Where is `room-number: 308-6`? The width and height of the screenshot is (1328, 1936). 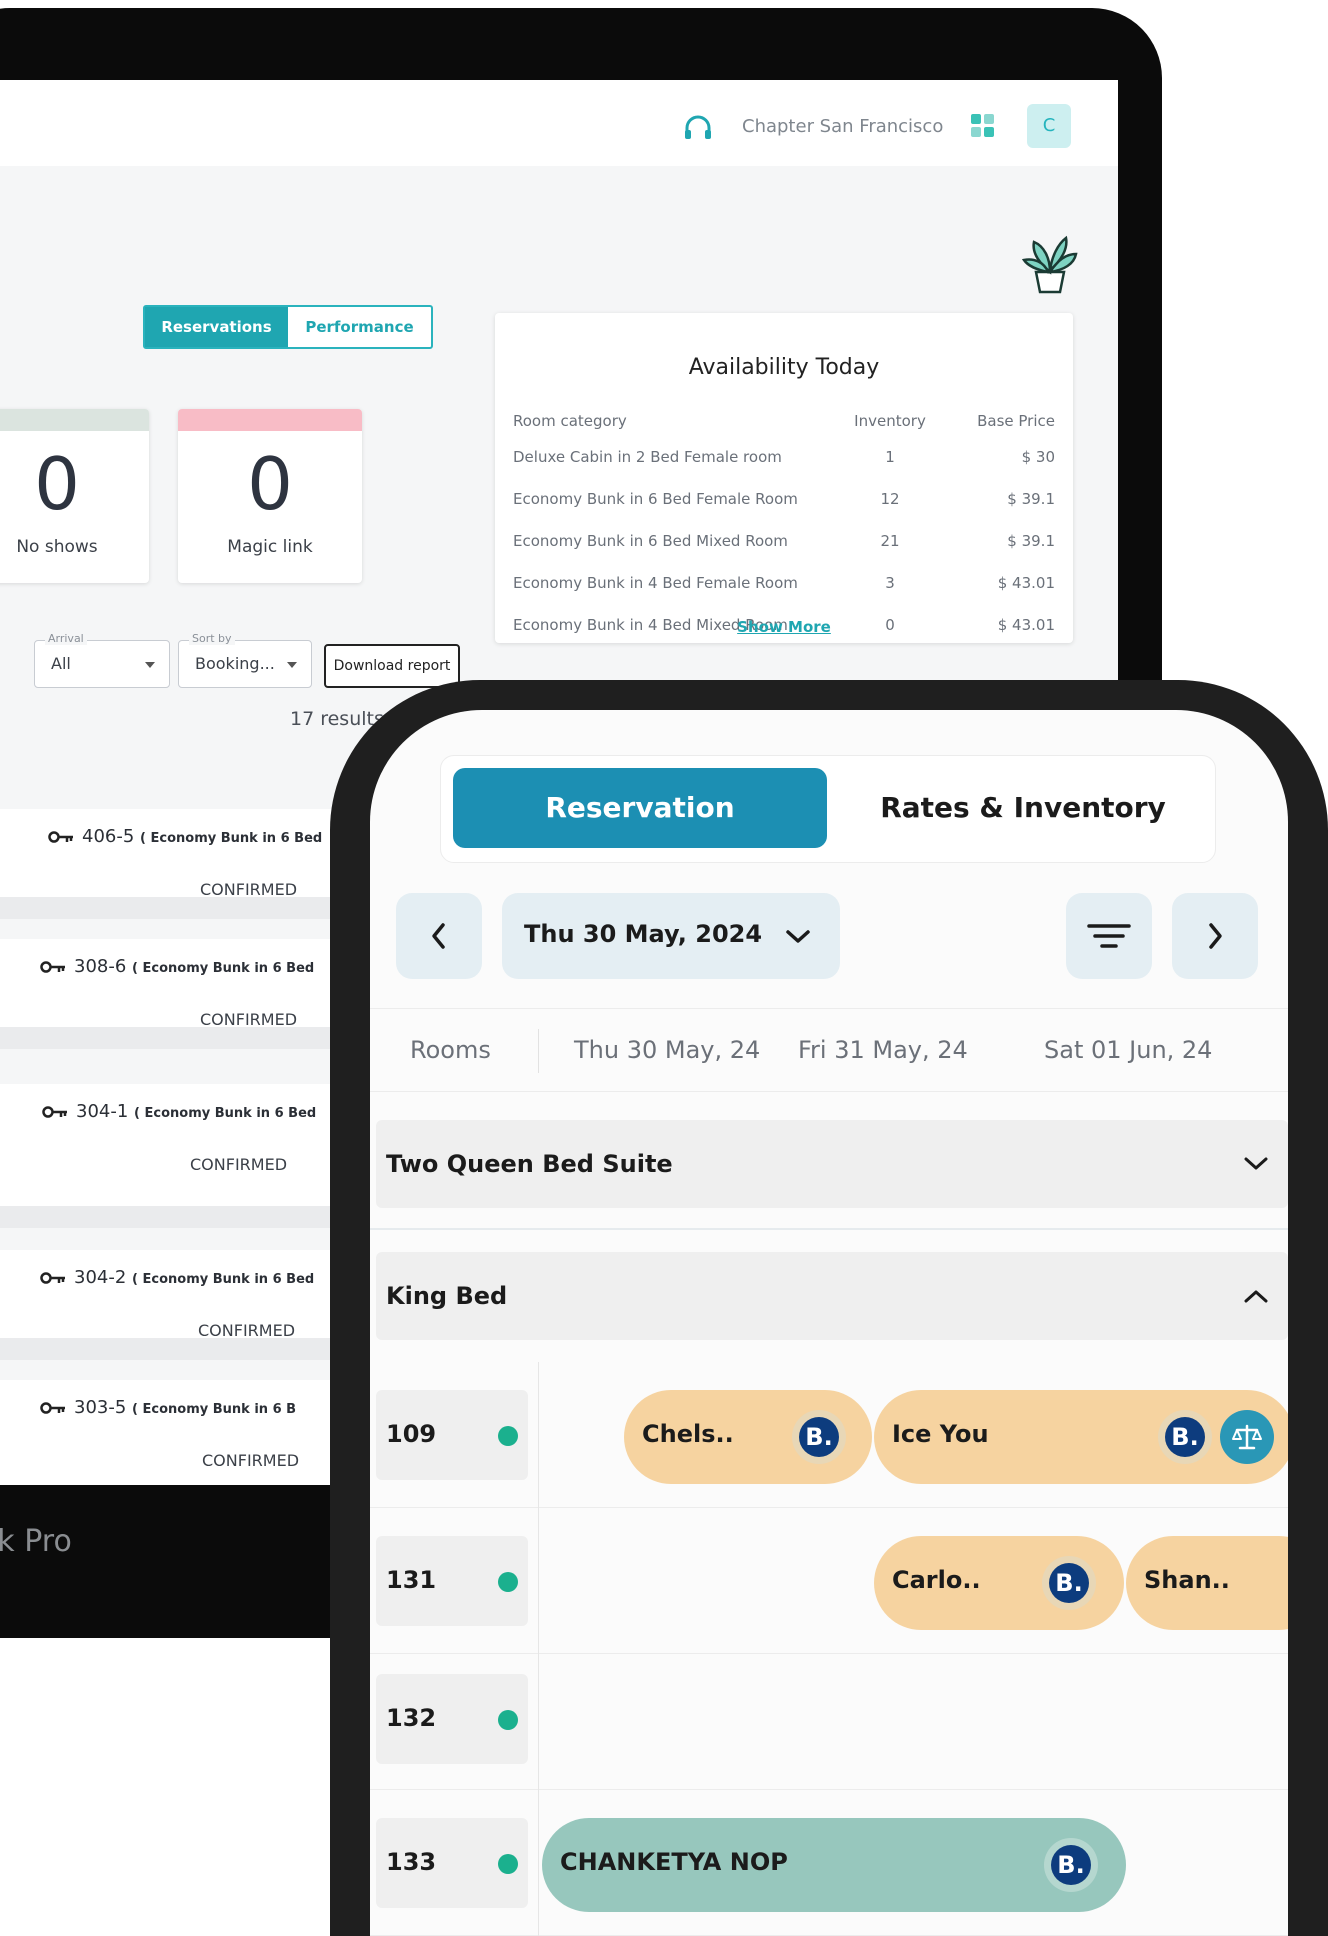 room-number: 308-6 is located at coordinates (100, 966).